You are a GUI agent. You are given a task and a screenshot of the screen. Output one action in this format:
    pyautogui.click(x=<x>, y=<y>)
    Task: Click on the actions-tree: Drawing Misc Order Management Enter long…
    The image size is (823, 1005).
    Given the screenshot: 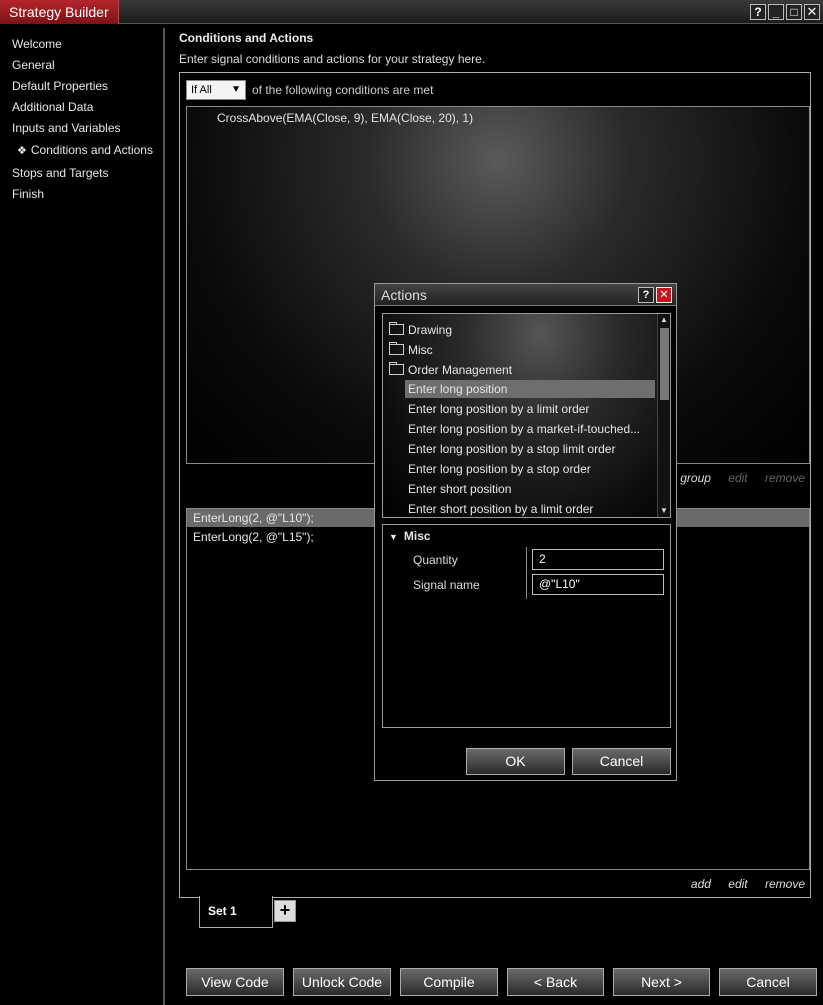 What is the action you would take?
    pyautogui.click(x=526, y=415)
    